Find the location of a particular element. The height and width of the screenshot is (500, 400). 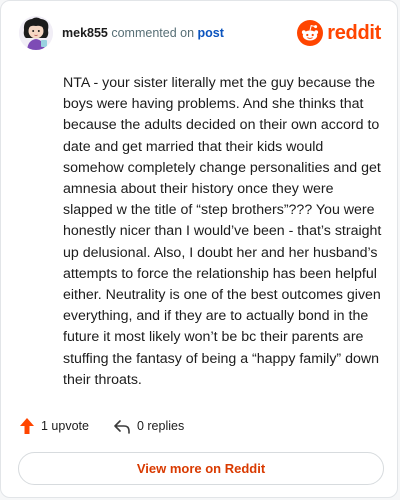

comment-attribution: mek855 commented on post is located at coordinates (143, 33).